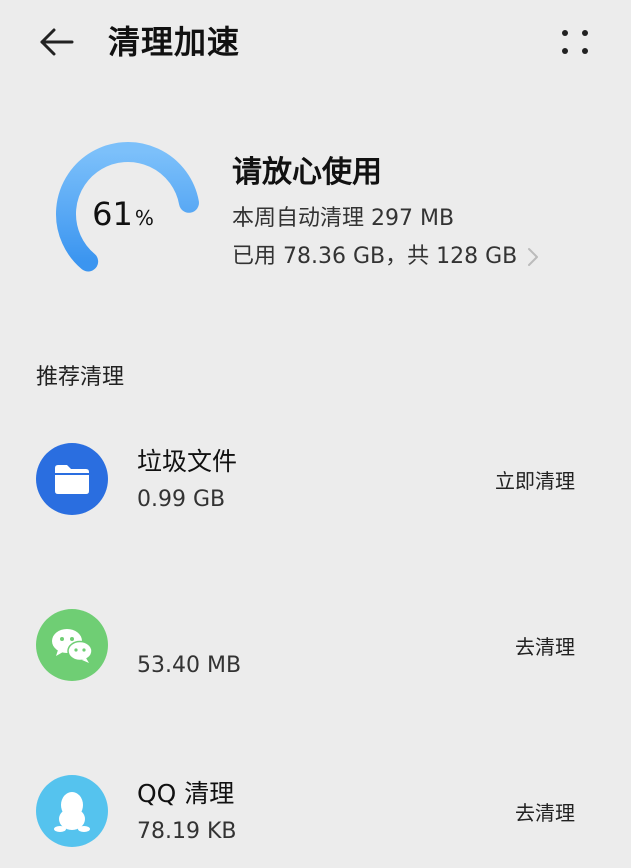 The height and width of the screenshot is (868, 631). I want to click on arrow-left-icon, so click(57, 42).